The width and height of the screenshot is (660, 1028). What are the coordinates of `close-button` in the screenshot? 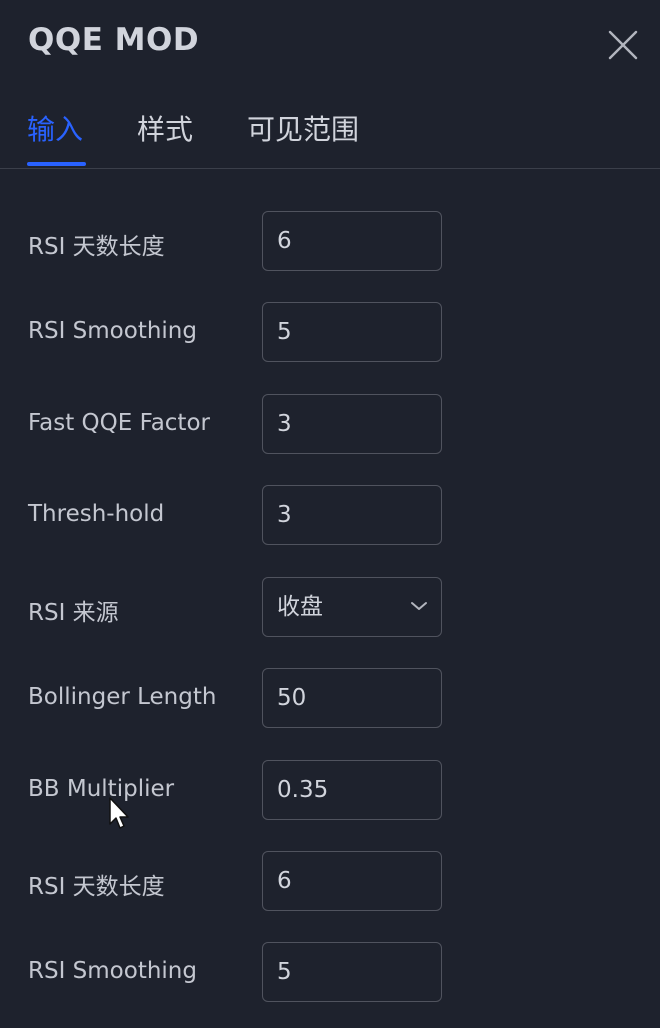 It's located at (623, 45).